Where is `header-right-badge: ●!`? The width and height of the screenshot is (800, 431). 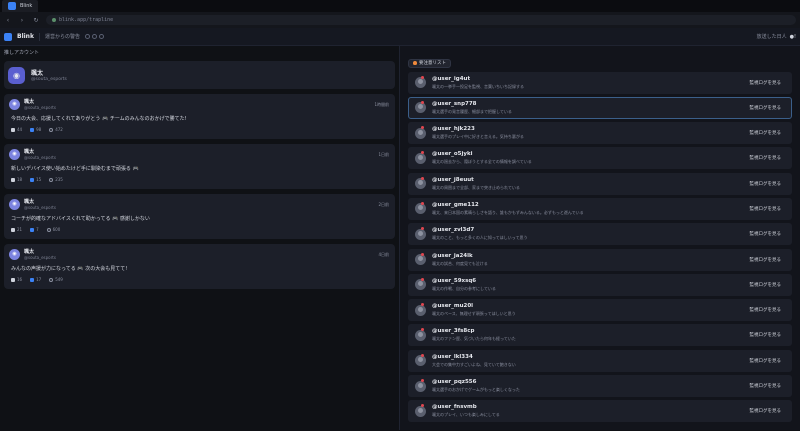 header-right-badge: ●! is located at coordinates (793, 37).